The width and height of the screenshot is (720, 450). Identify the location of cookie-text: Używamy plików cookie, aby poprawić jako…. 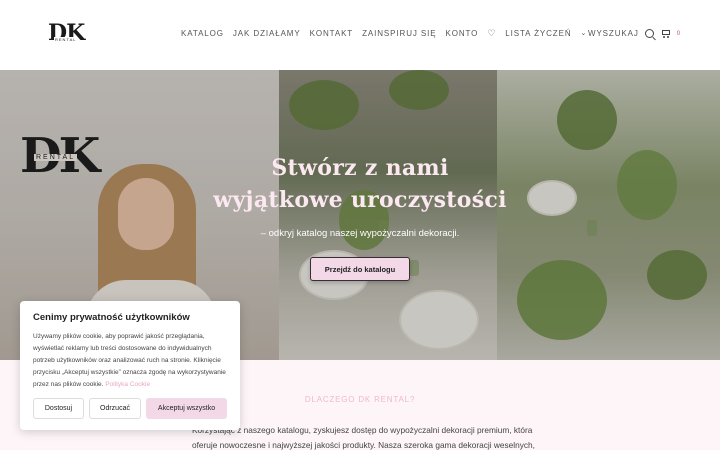
(133, 361).